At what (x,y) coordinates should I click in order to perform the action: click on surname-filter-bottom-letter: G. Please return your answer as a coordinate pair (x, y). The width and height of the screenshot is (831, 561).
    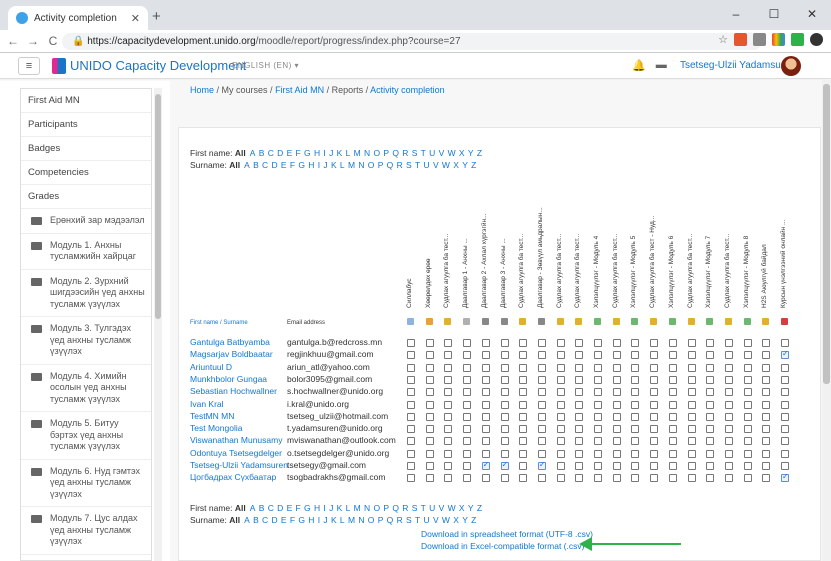
    Looking at the image, I should click on (301, 520).